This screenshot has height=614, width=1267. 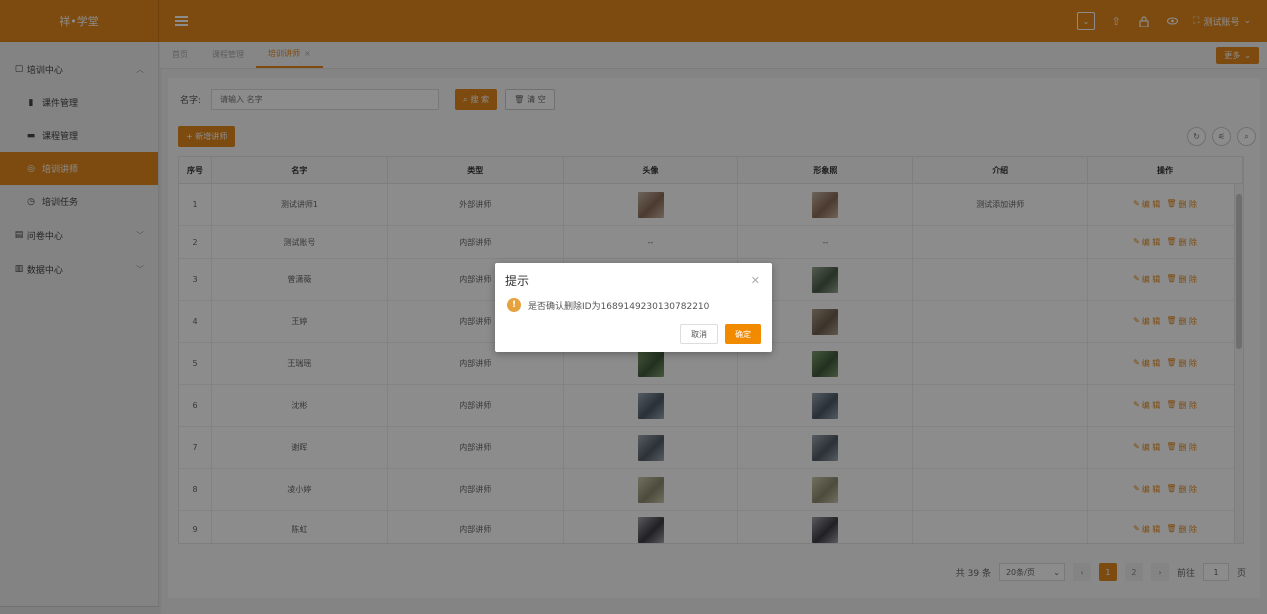 I want to click on warning-icon: !, so click(x=514, y=305).